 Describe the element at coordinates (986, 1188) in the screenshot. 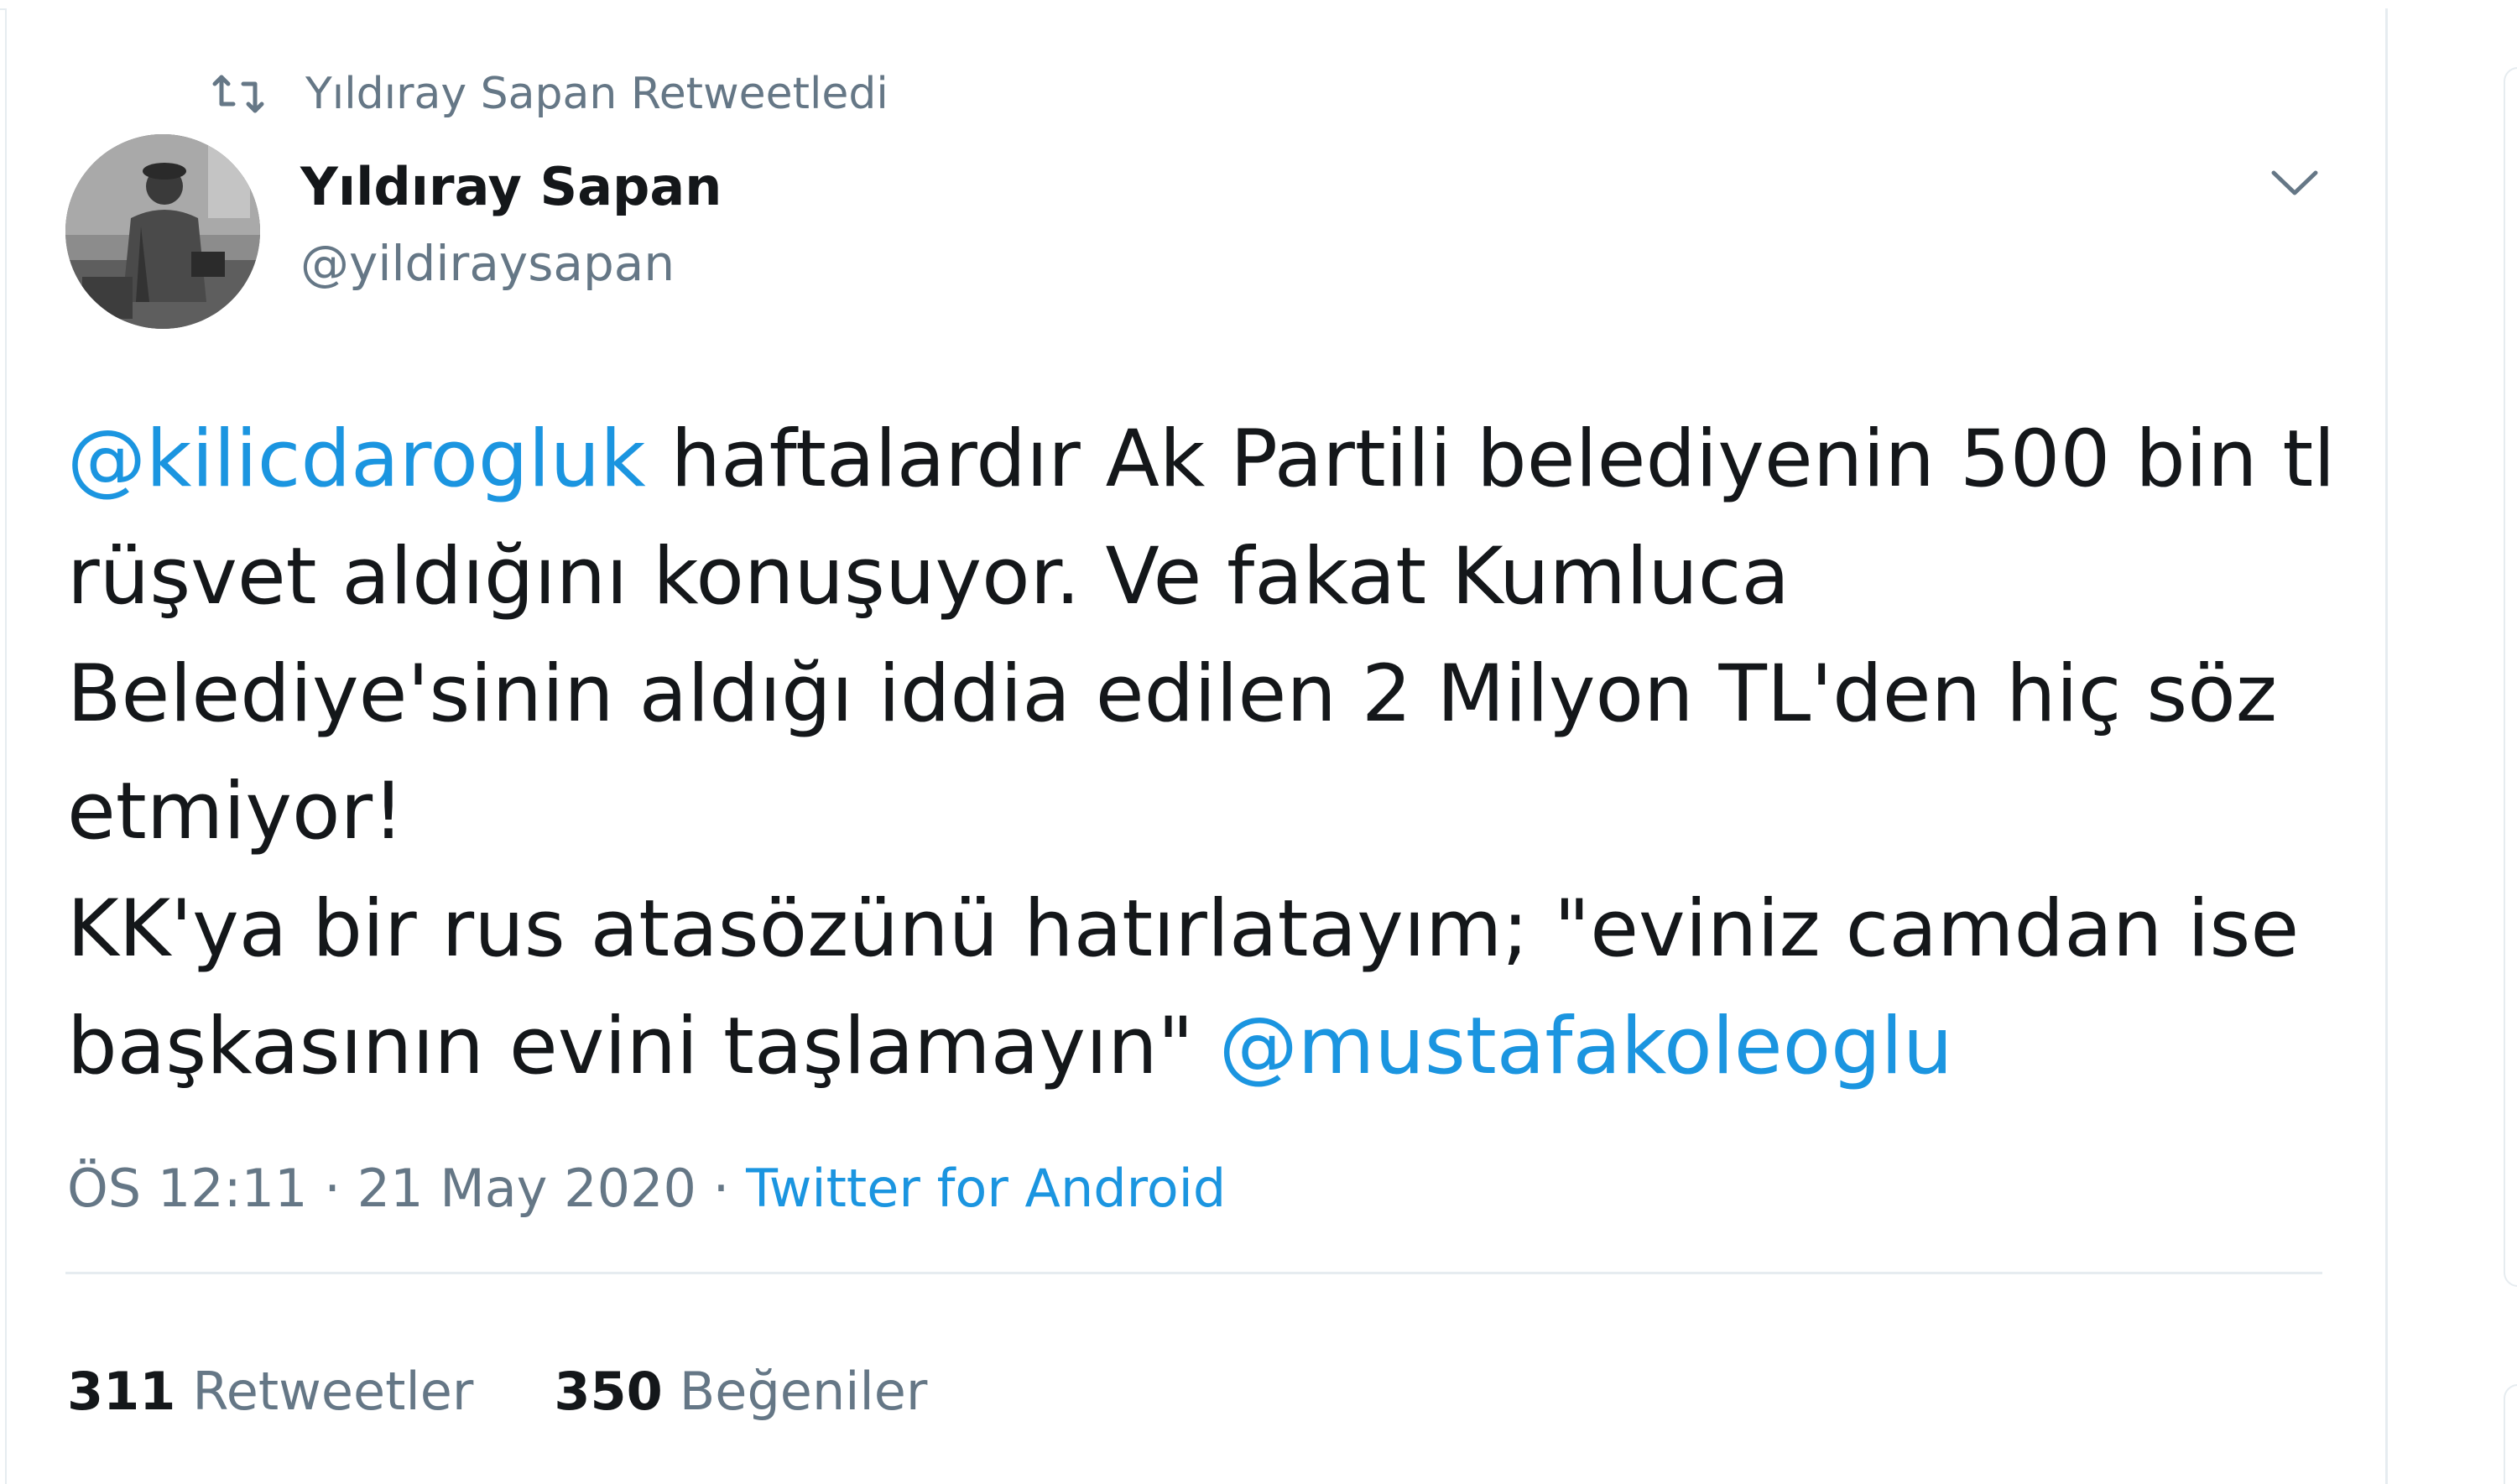

I see `tweet-source-link: Twitter for Android` at that location.